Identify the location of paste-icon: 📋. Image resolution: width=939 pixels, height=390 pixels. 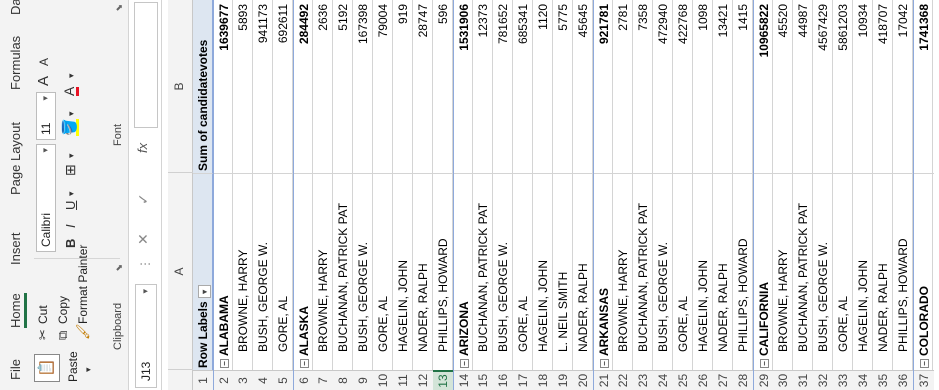
(47, 368).